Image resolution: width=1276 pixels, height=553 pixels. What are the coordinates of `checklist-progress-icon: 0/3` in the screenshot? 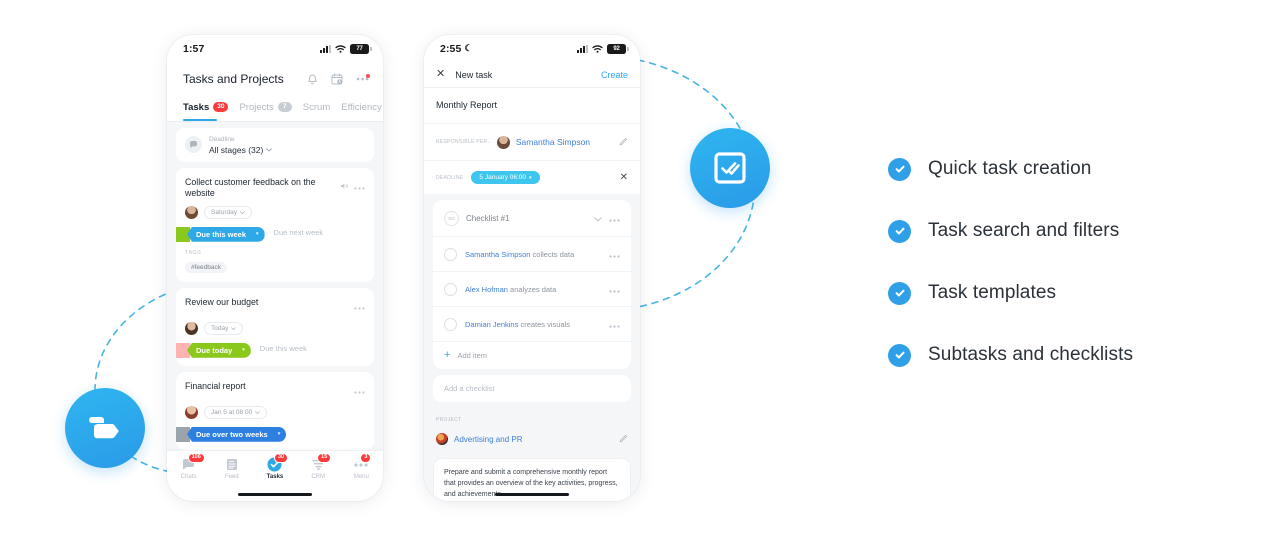 It's located at (451, 218).